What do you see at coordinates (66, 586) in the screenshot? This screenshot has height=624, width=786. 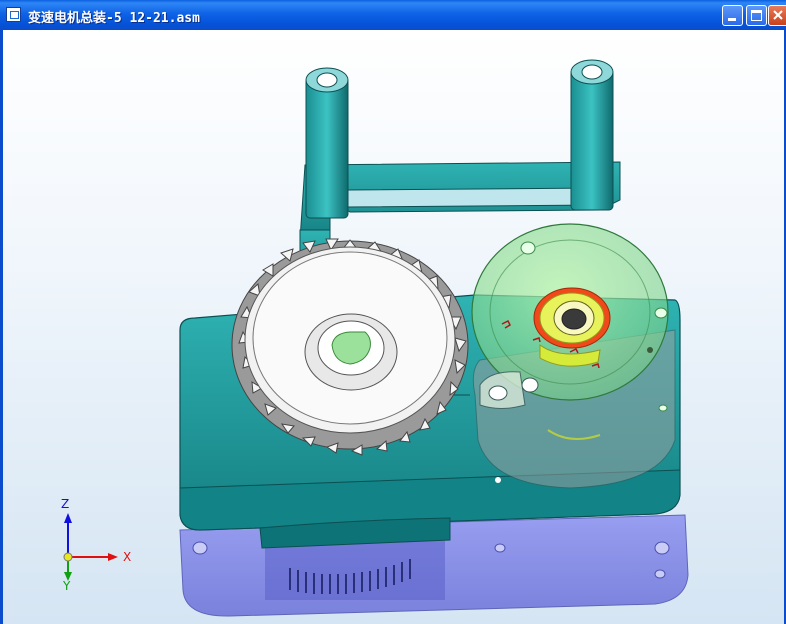 I see `y-axis-label: Y` at bounding box center [66, 586].